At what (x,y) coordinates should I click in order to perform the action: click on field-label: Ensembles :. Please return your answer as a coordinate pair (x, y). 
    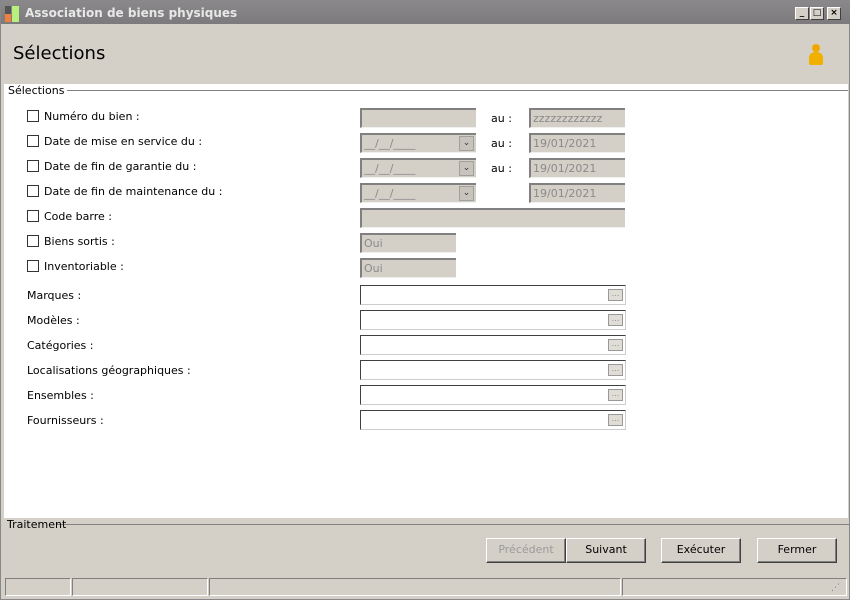
    Looking at the image, I should click on (60, 395).